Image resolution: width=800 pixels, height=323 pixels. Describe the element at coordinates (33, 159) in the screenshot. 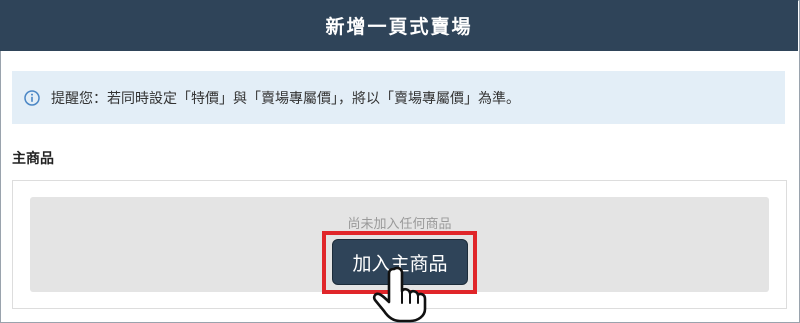

I see `main-product-section-title: 主商品` at that location.